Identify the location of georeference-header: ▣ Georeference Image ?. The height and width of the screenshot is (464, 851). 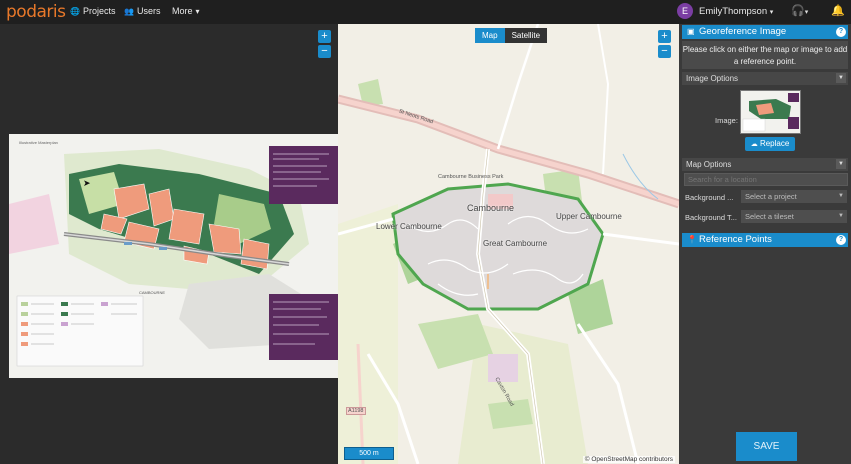
(765, 32).